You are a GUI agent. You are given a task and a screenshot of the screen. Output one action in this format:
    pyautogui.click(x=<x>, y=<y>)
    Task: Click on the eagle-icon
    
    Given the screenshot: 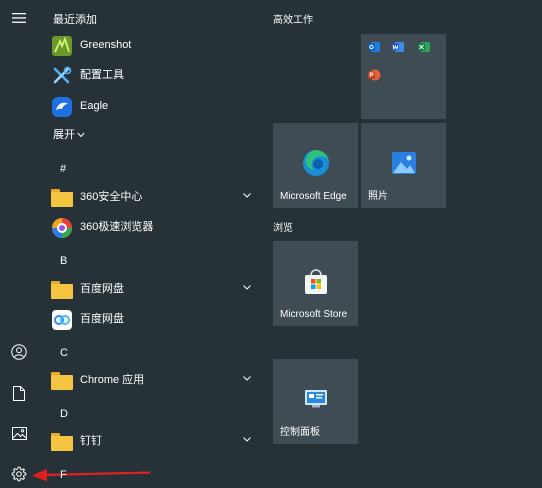 What is the action you would take?
    pyautogui.click(x=62, y=107)
    